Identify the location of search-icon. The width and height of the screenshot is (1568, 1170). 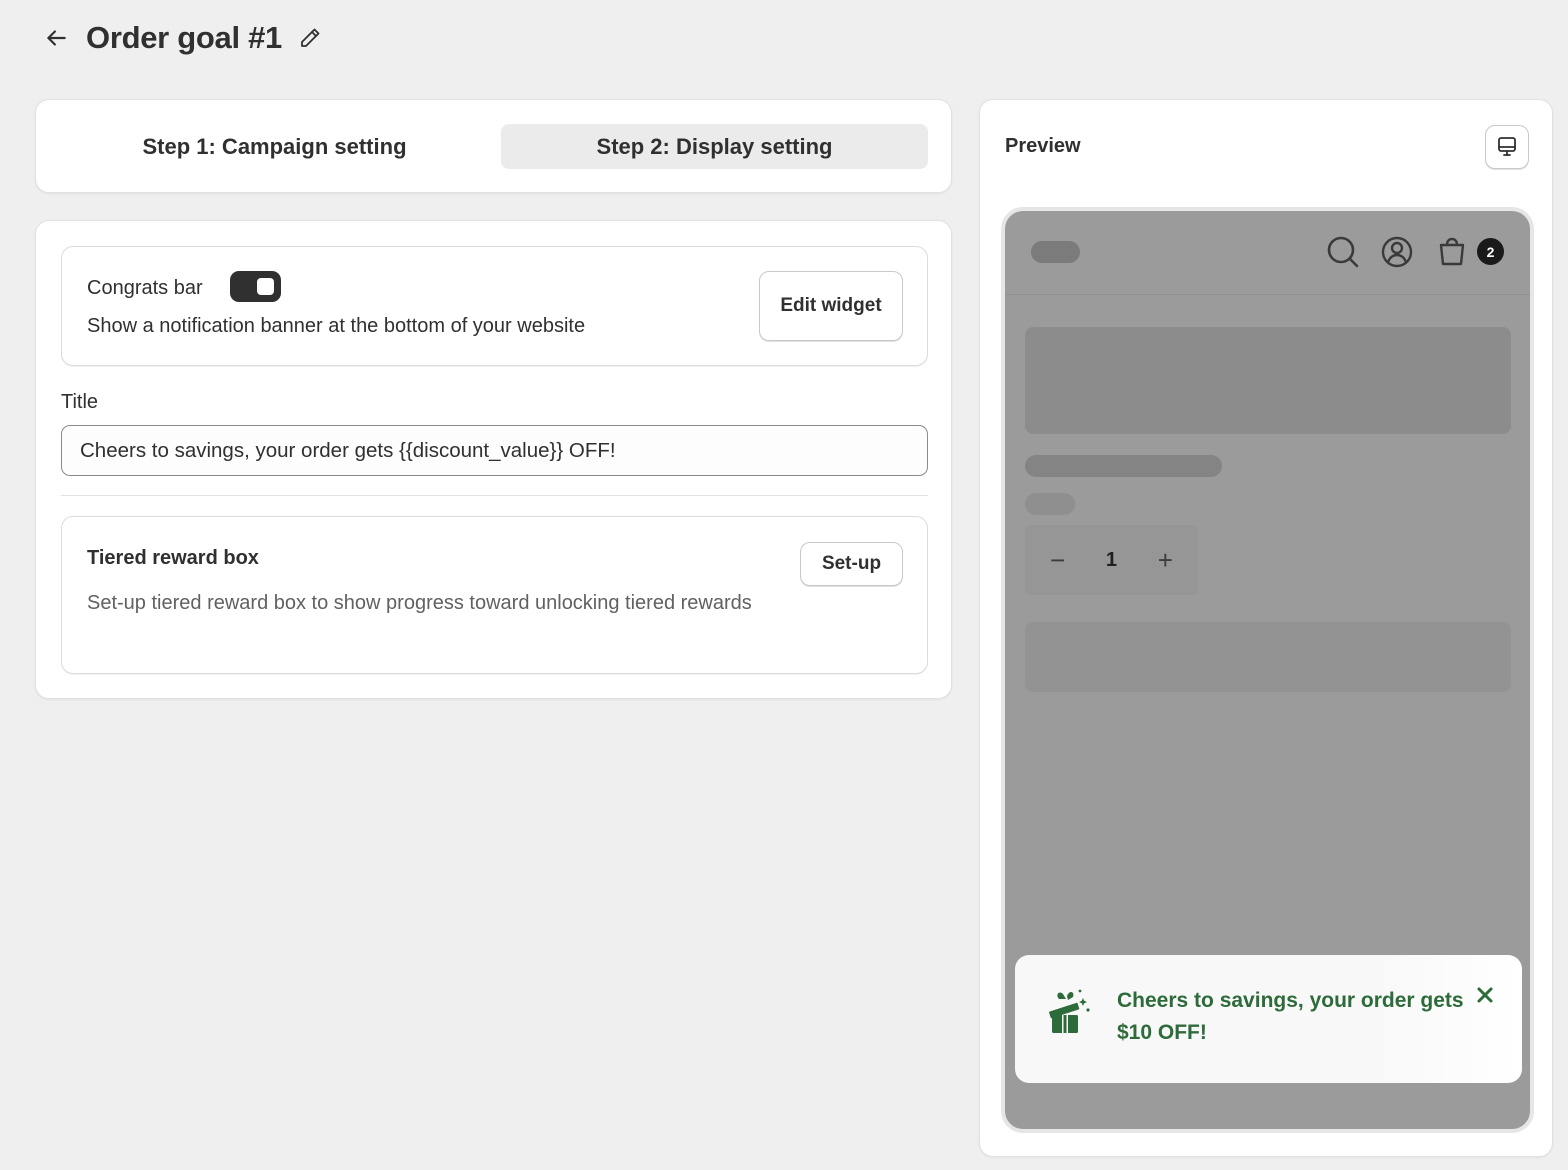
(1343, 252).